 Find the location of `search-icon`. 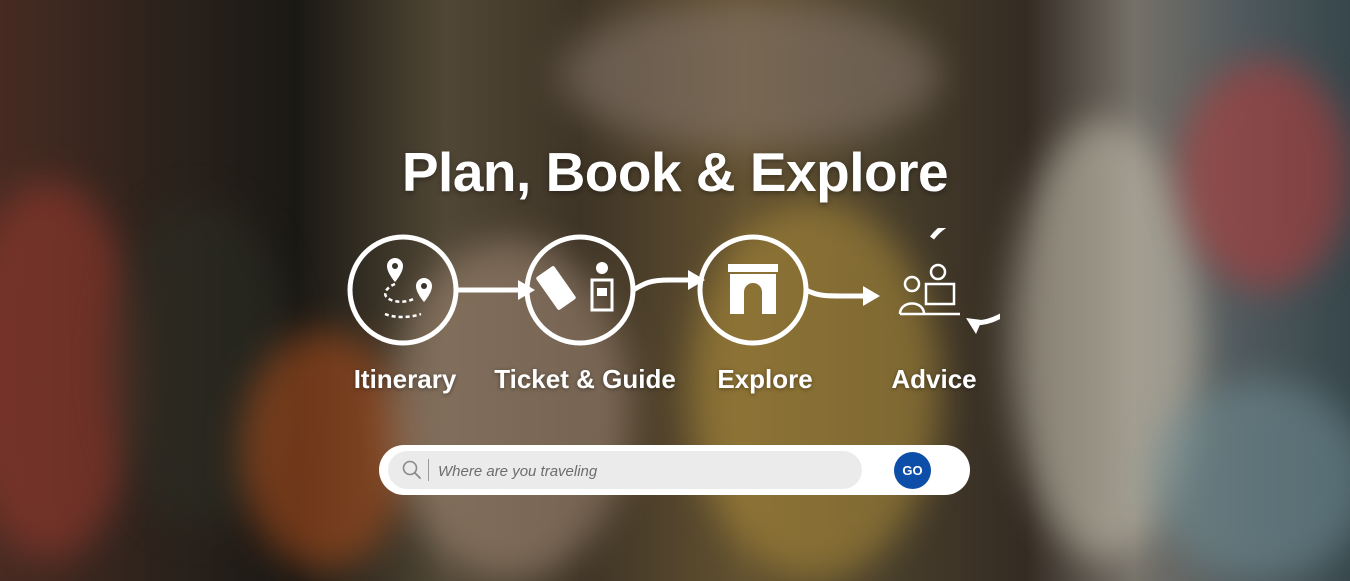

search-icon is located at coordinates (411, 469).